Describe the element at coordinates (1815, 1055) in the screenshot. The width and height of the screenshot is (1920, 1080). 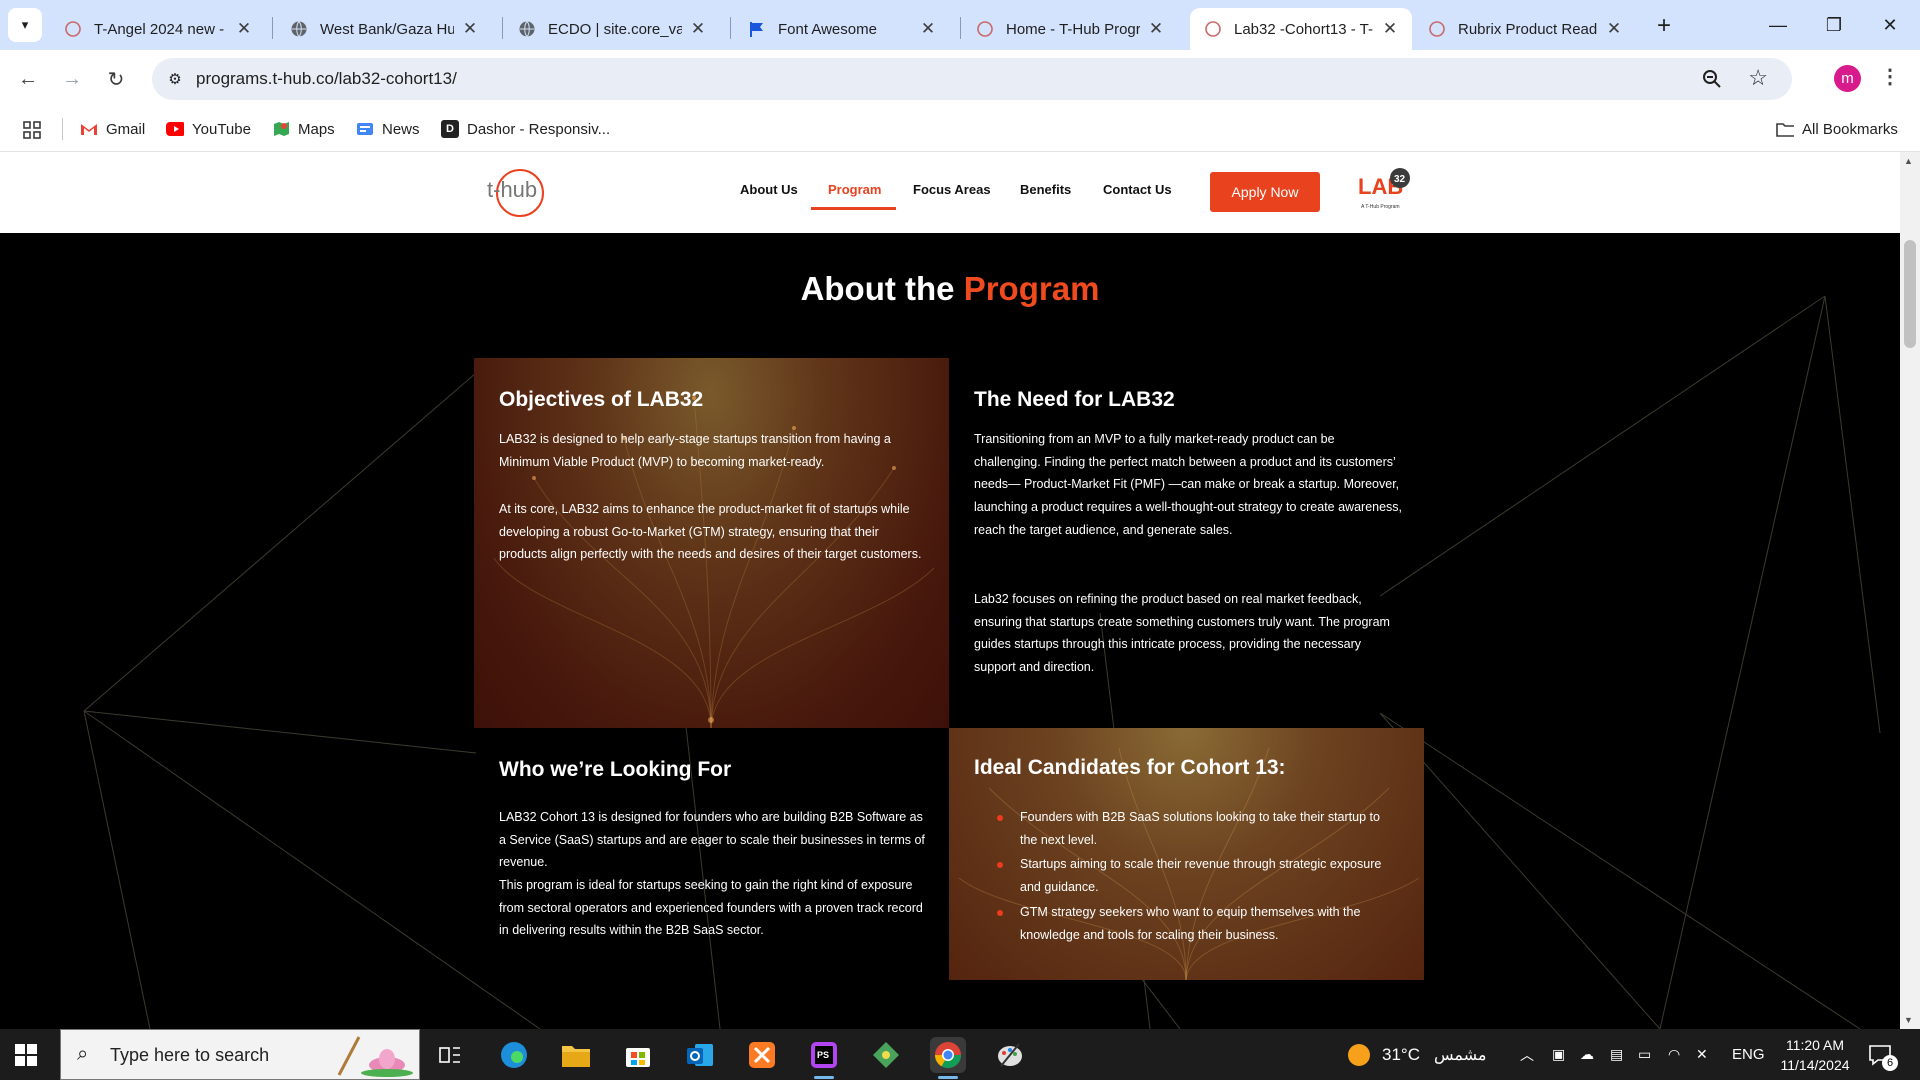
I see `taskbar-clock: 11:20 AM 11/14/2024` at that location.